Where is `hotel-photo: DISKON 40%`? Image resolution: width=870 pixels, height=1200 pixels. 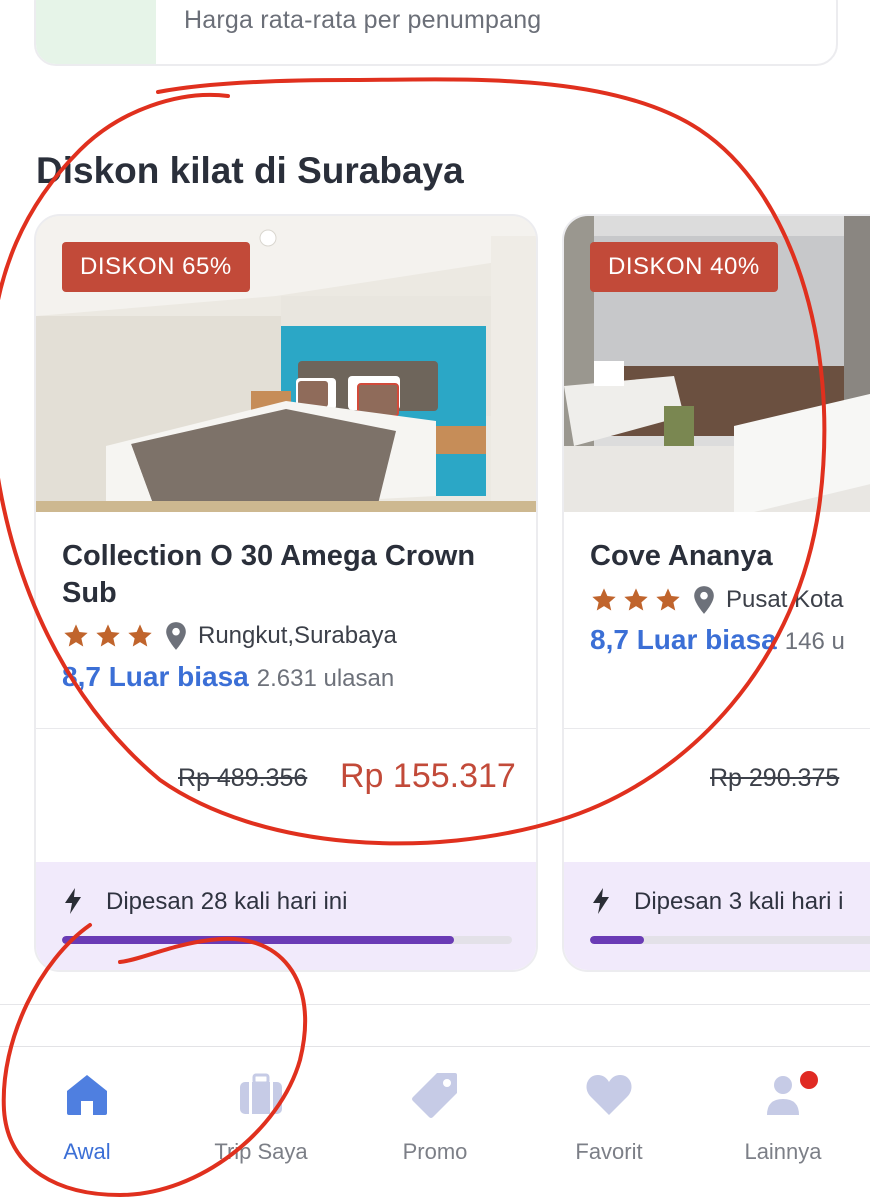 hotel-photo: DISKON 40% is located at coordinates (717, 364).